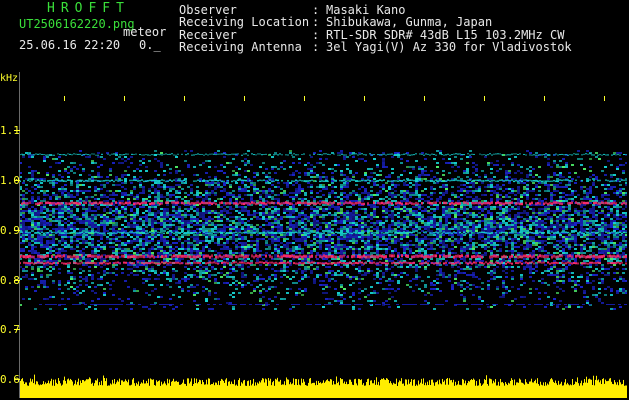 This screenshot has height=400, width=629. What do you see at coordinates (88, 8) in the screenshot?
I see `app-title: HROFFT` at bounding box center [88, 8].